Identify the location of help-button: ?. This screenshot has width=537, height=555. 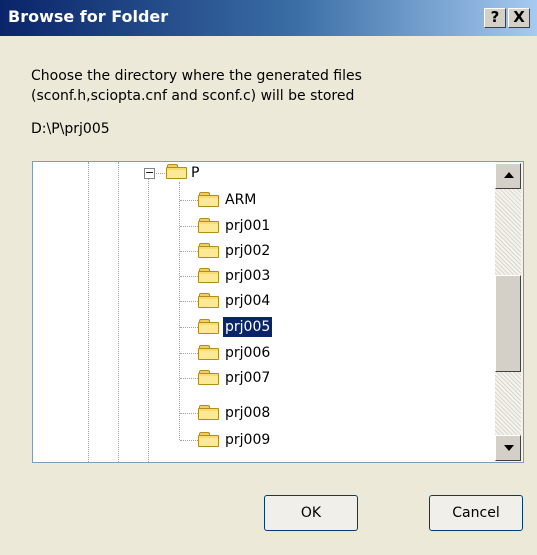
(495, 18).